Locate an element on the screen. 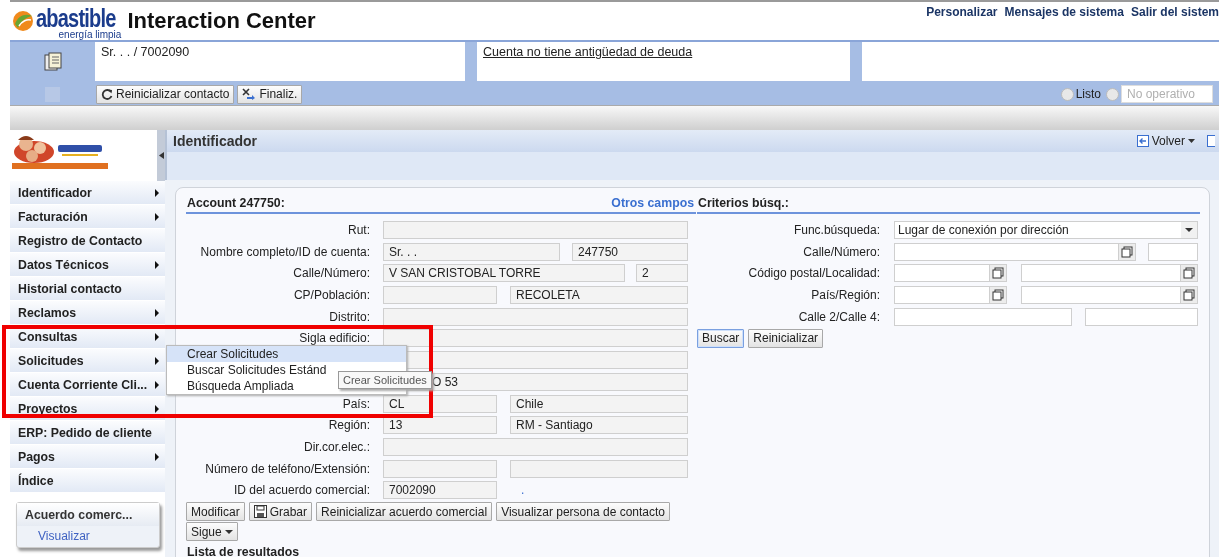 The image size is (1219, 557). field-label: Rut: is located at coordinates (358, 230).